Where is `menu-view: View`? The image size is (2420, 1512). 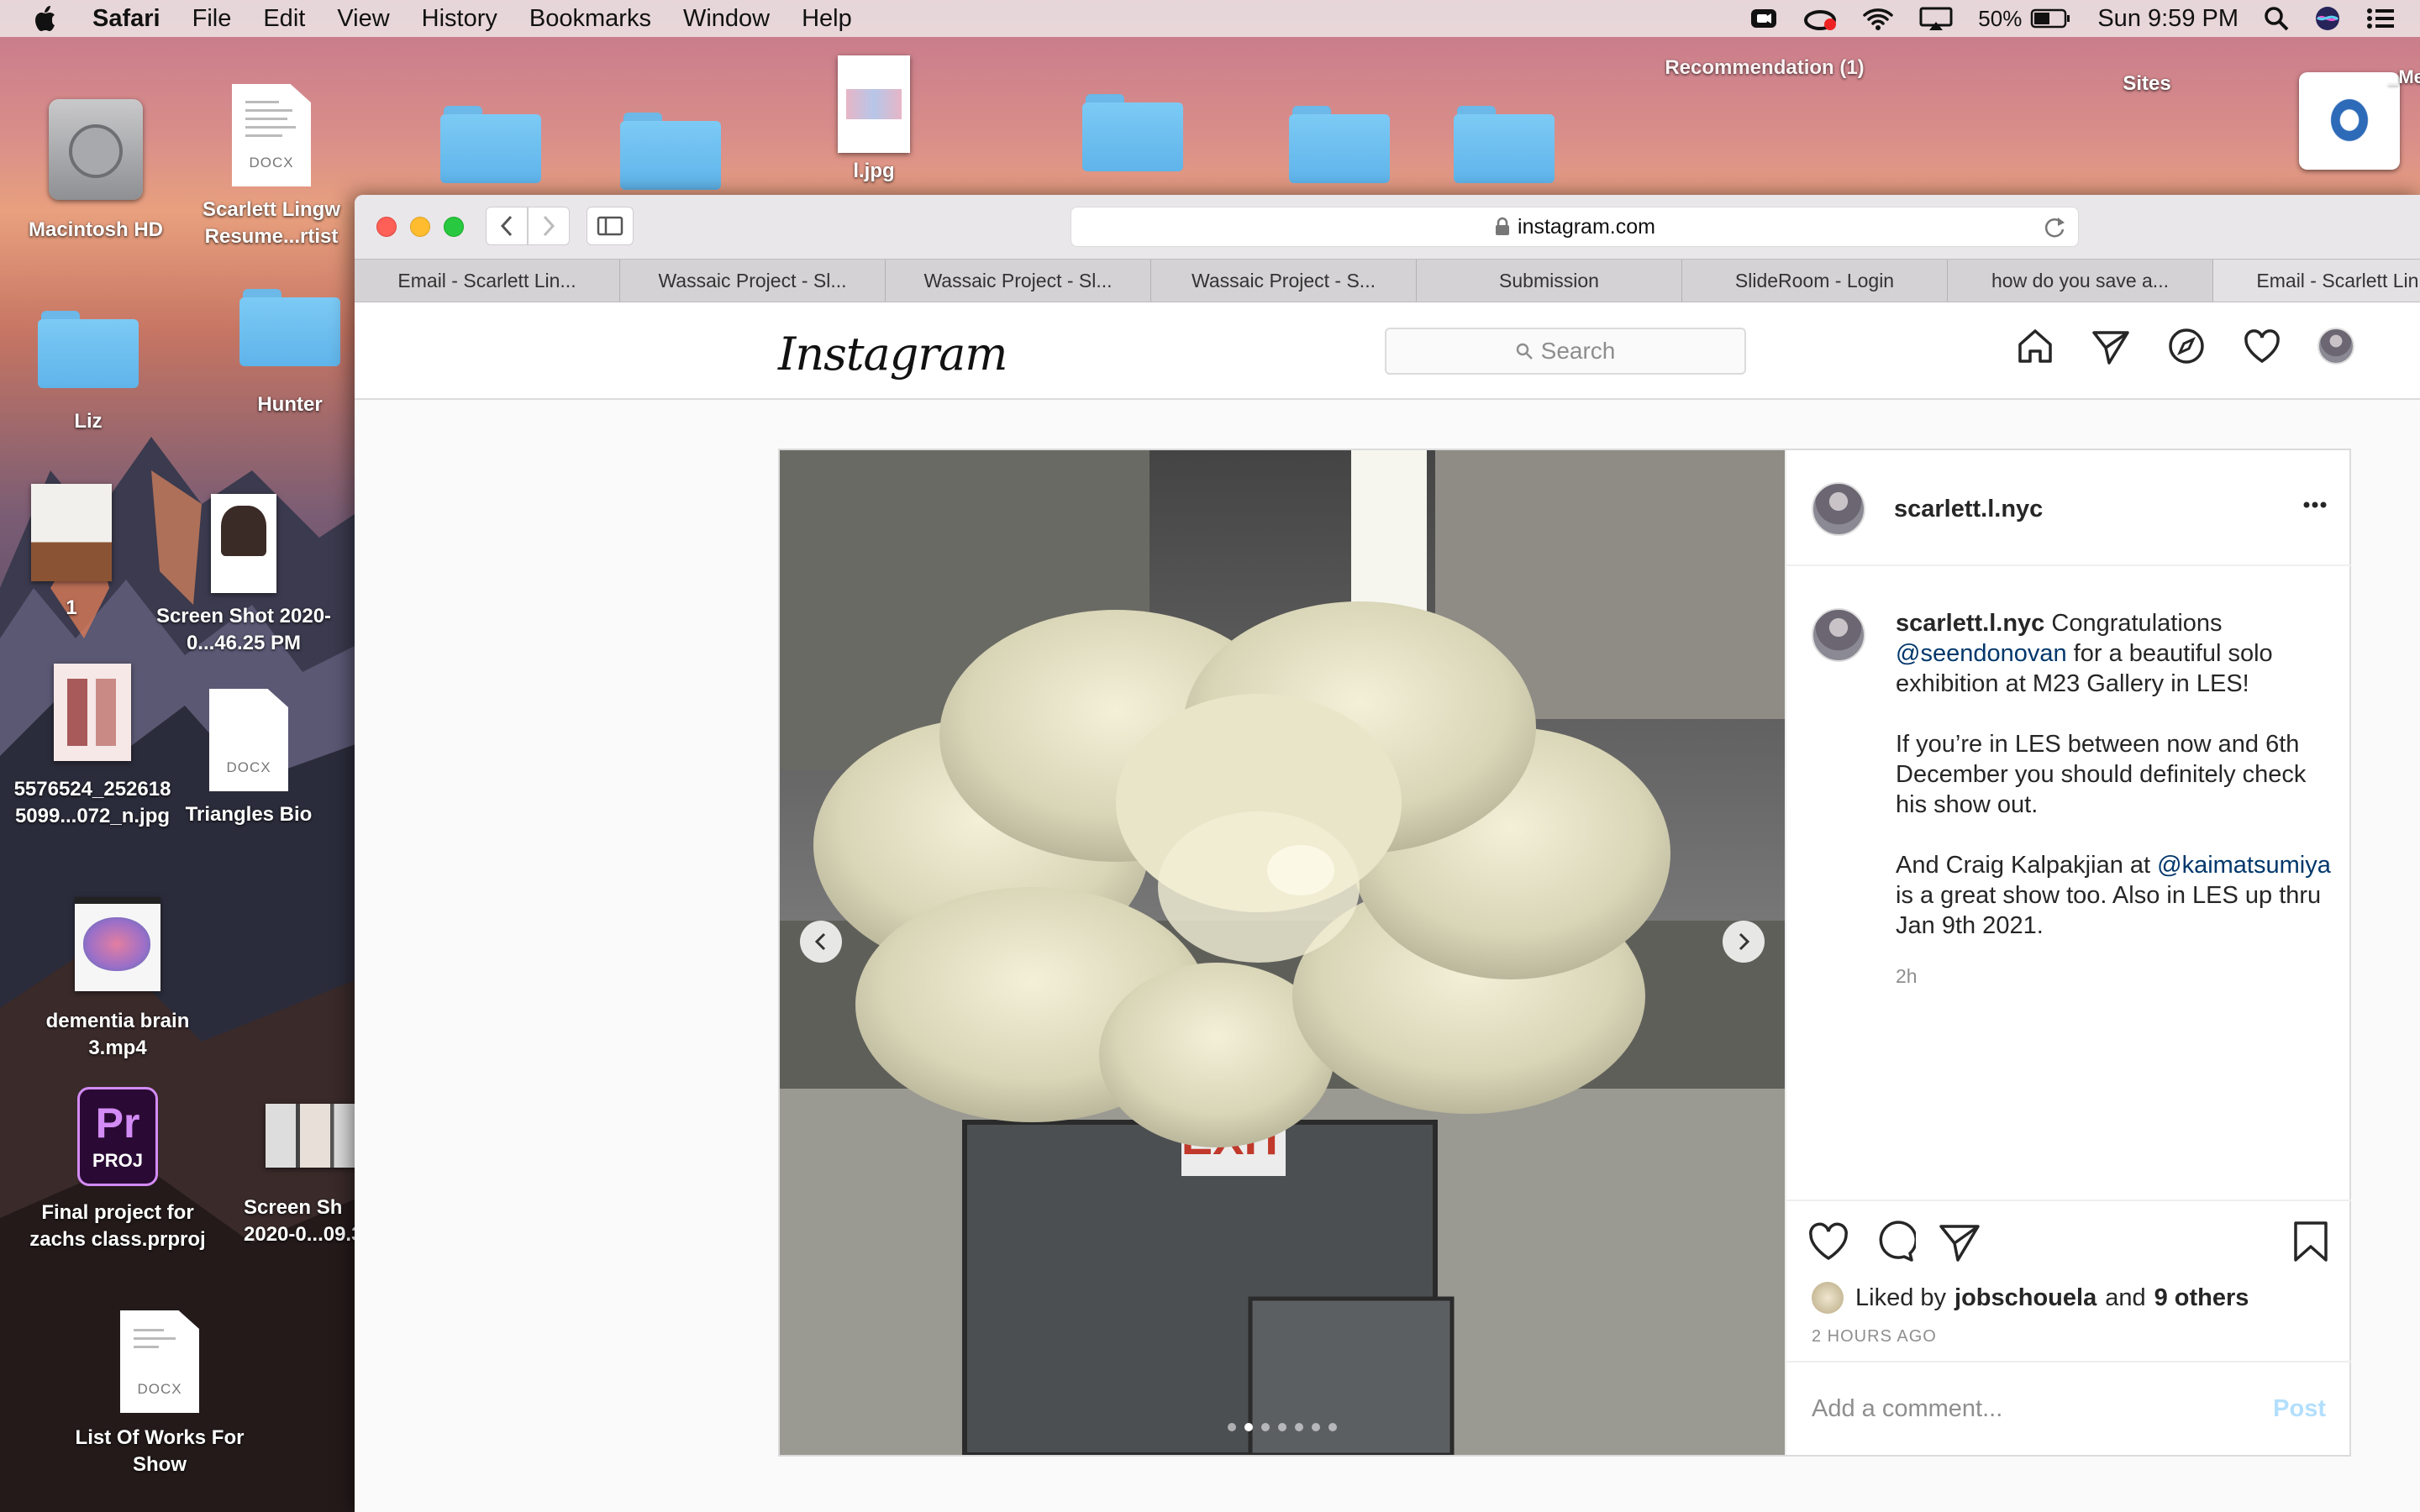
menu-view: View is located at coordinates (363, 19).